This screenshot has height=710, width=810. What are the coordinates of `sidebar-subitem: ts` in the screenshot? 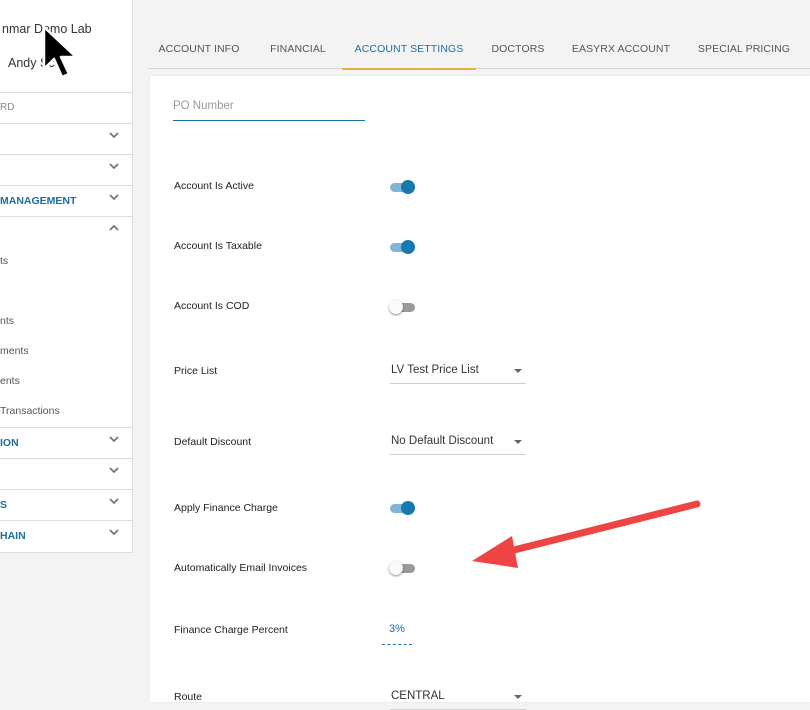 It's located at (66, 261).